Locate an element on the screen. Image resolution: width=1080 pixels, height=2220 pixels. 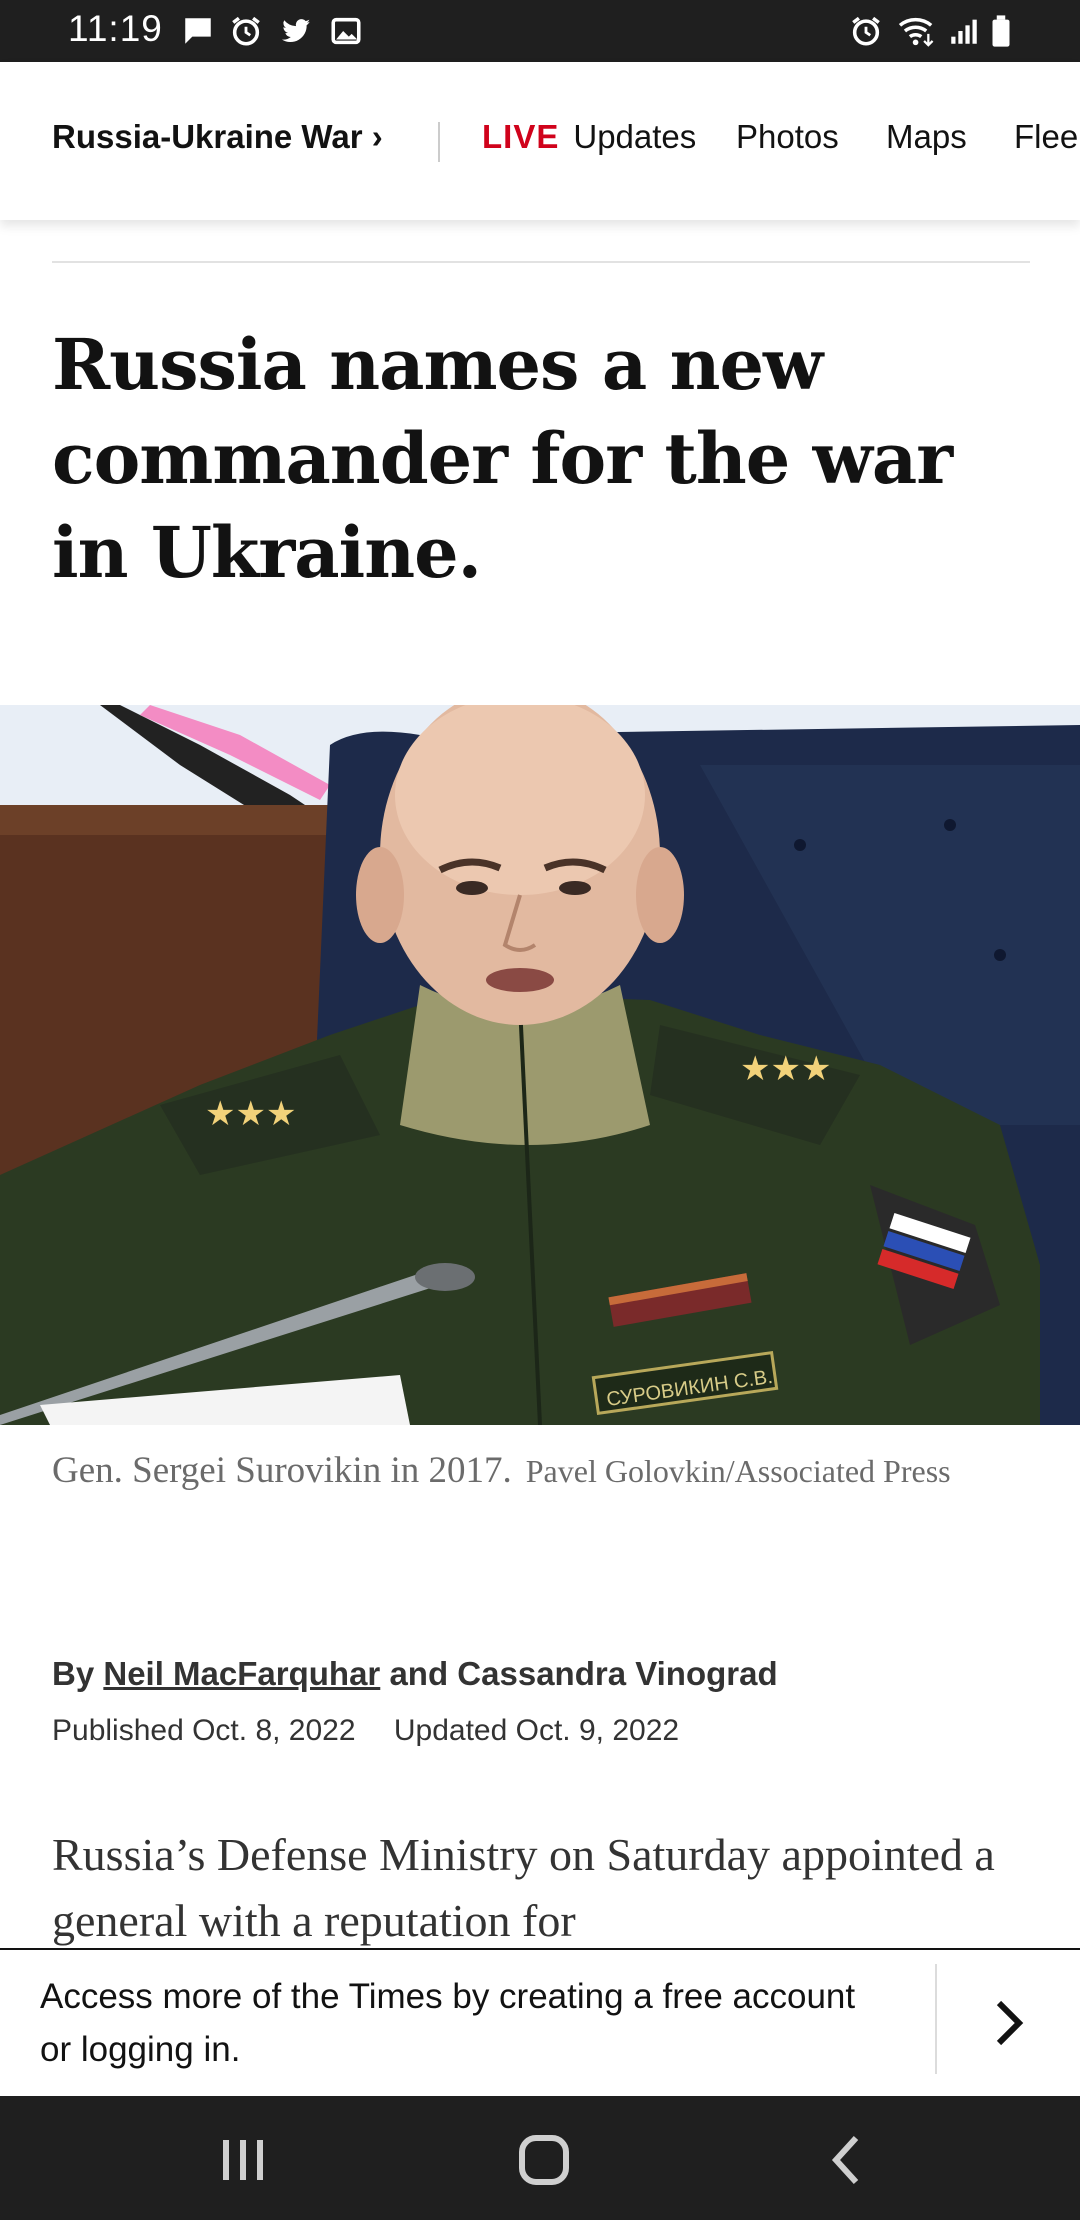
tab-flee: Flee is located at coordinates (1046, 137).